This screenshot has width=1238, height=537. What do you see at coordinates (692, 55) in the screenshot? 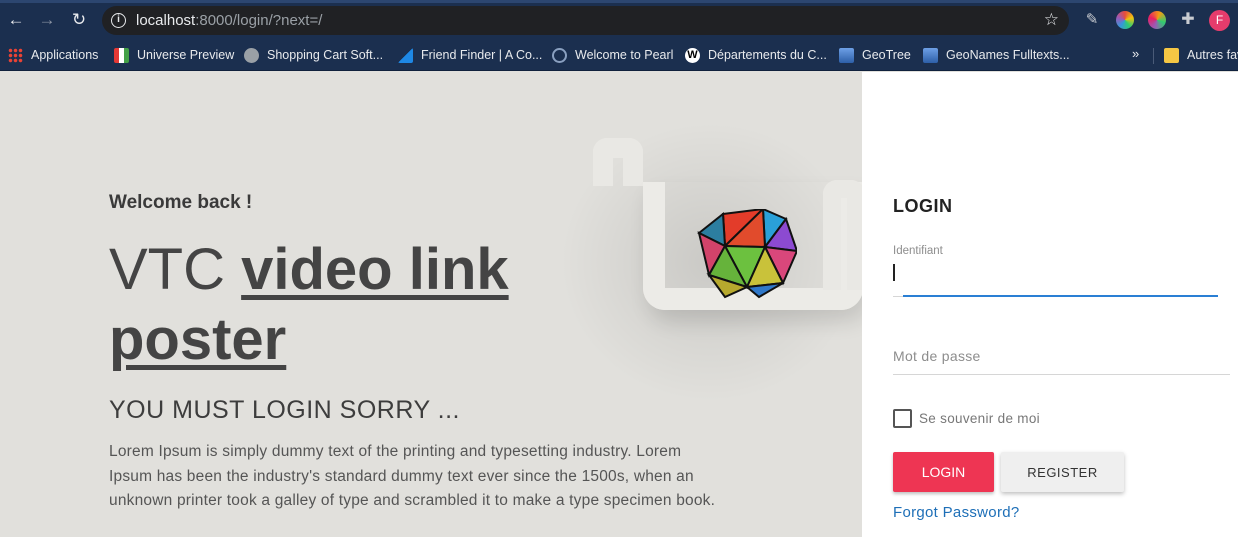
I see `wikipedia-icon: W` at bounding box center [692, 55].